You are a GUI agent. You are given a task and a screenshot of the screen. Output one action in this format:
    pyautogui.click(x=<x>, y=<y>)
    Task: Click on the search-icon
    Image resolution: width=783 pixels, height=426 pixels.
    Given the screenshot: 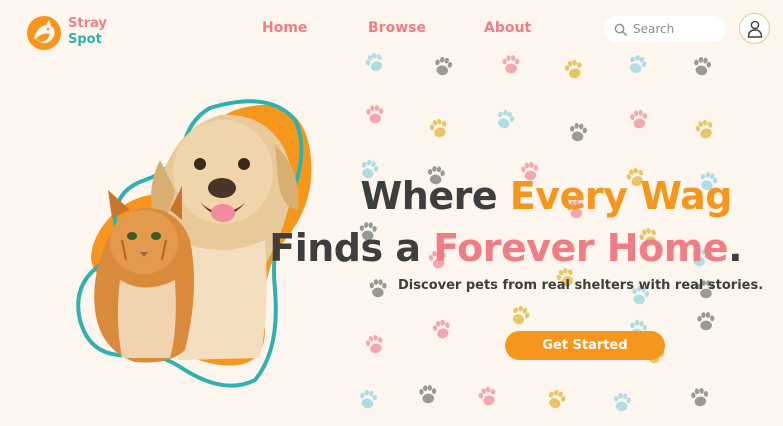 What is the action you would take?
    pyautogui.click(x=620, y=29)
    